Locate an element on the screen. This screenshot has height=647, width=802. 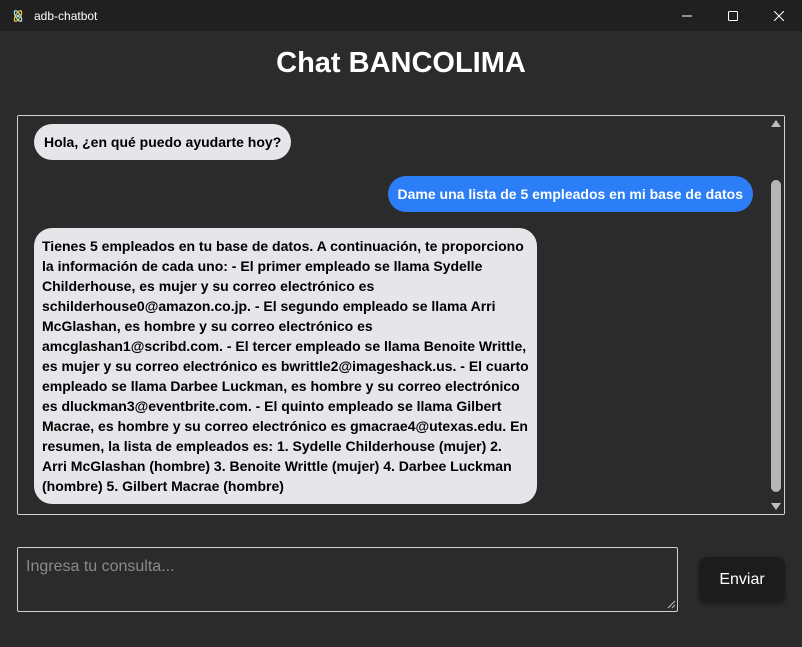
chat-scrollbar is located at coordinates (776, 315).